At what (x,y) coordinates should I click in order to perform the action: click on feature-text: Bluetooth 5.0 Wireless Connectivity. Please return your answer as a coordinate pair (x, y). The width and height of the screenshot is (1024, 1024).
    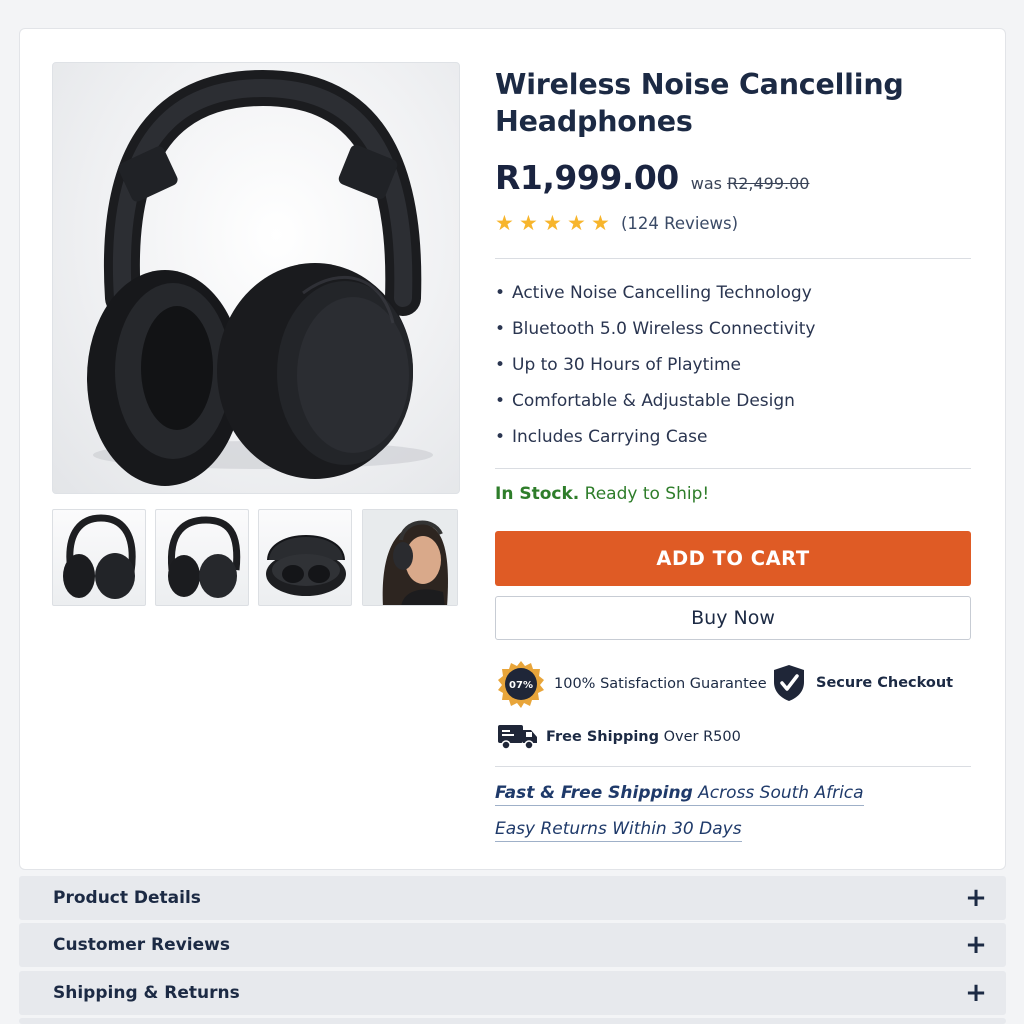
    Looking at the image, I should click on (664, 329).